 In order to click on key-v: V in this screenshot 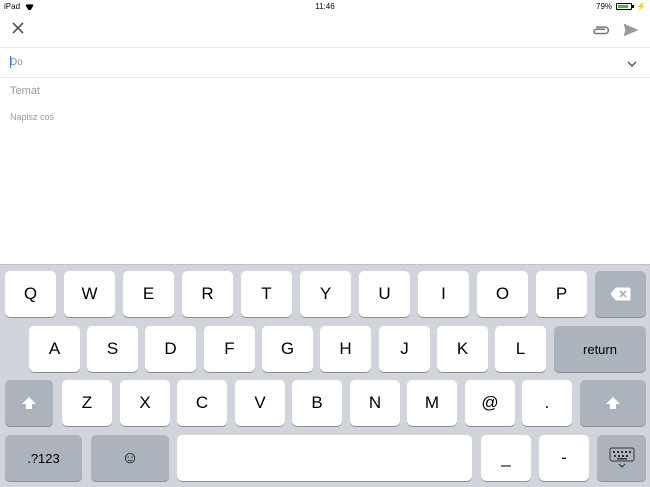, I will do `click(260, 403)`.